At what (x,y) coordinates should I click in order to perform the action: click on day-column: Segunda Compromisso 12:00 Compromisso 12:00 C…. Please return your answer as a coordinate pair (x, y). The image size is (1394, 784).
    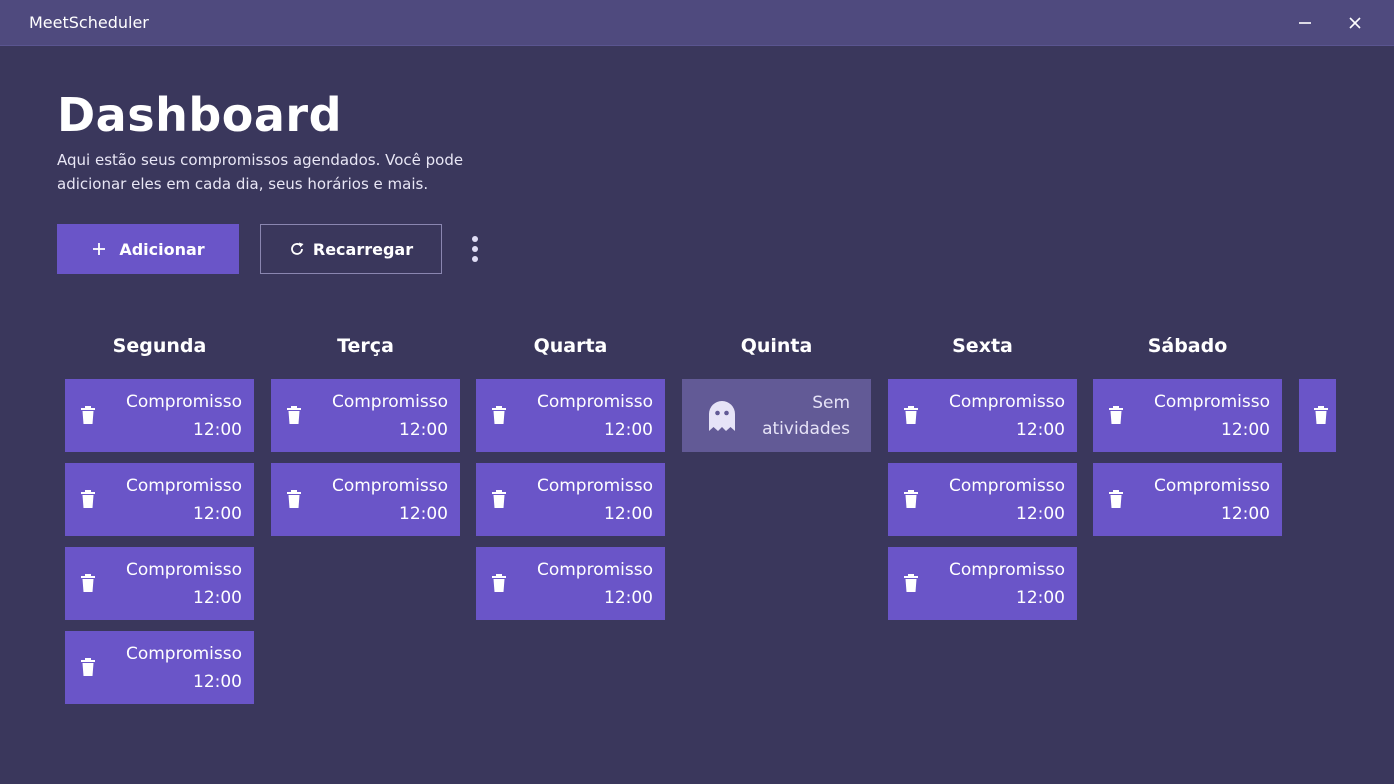
    Looking at the image, I should click on (159, 525).